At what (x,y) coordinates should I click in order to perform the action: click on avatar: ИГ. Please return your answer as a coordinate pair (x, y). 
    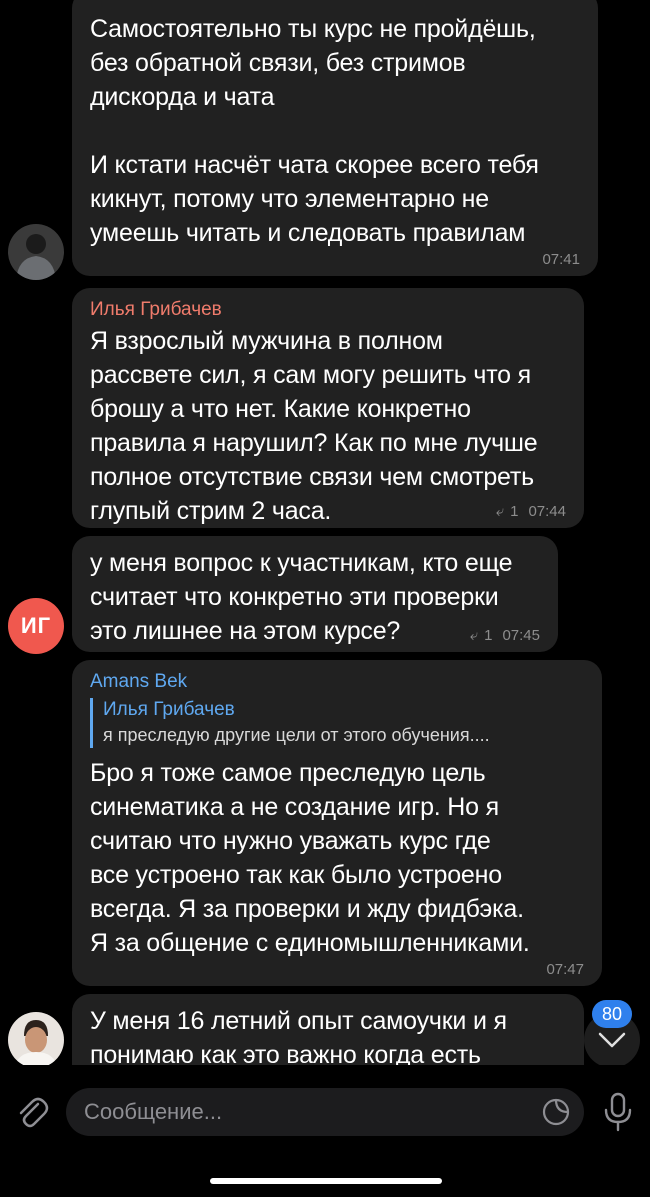
    Looking at the image, I should click on (36, 626).